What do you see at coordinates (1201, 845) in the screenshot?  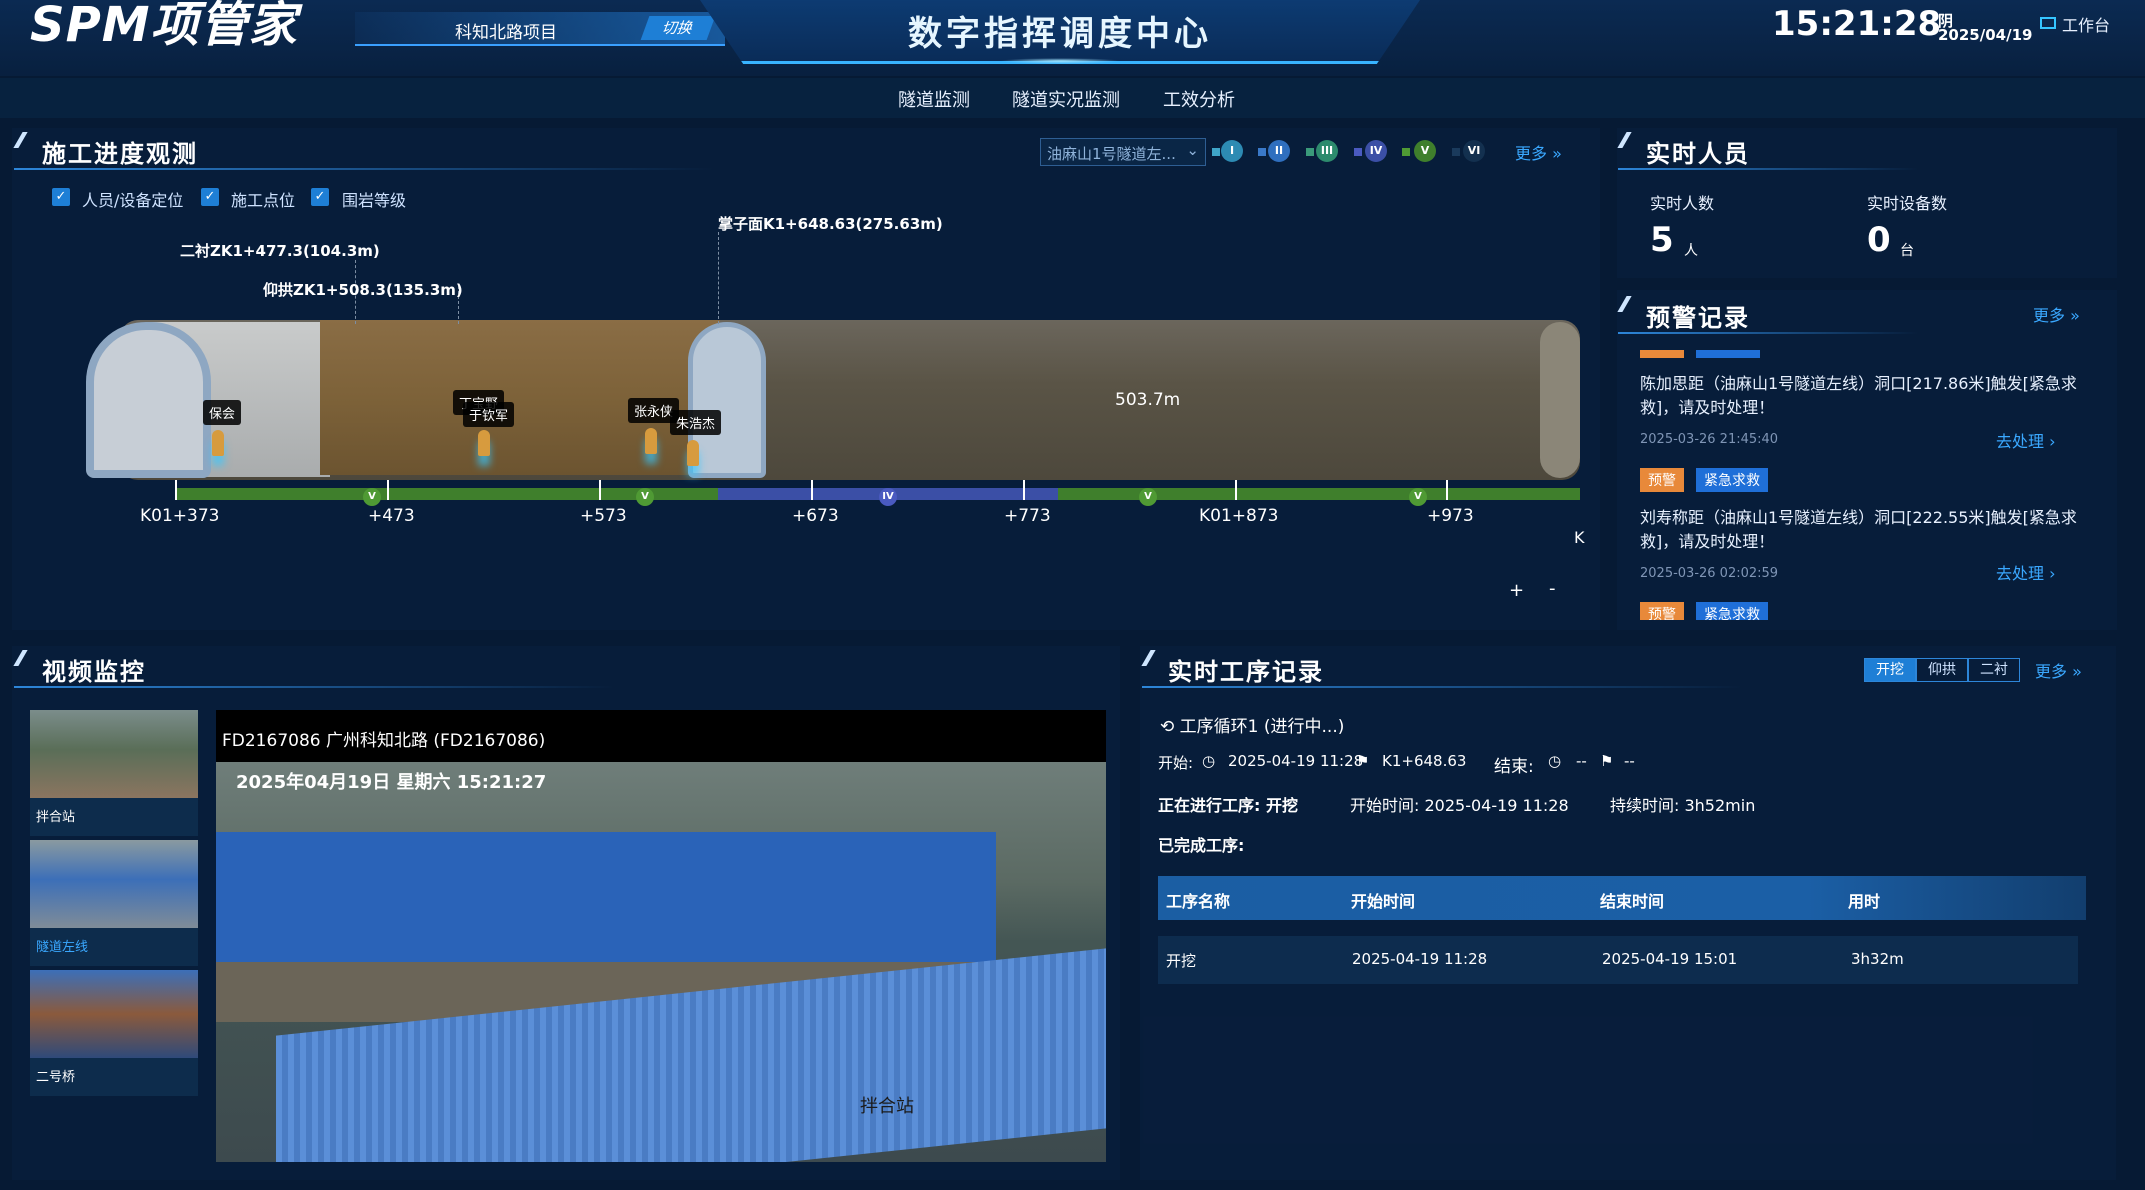 I see `done-label: 已完成工序:` at bounding box center [1201, 845].